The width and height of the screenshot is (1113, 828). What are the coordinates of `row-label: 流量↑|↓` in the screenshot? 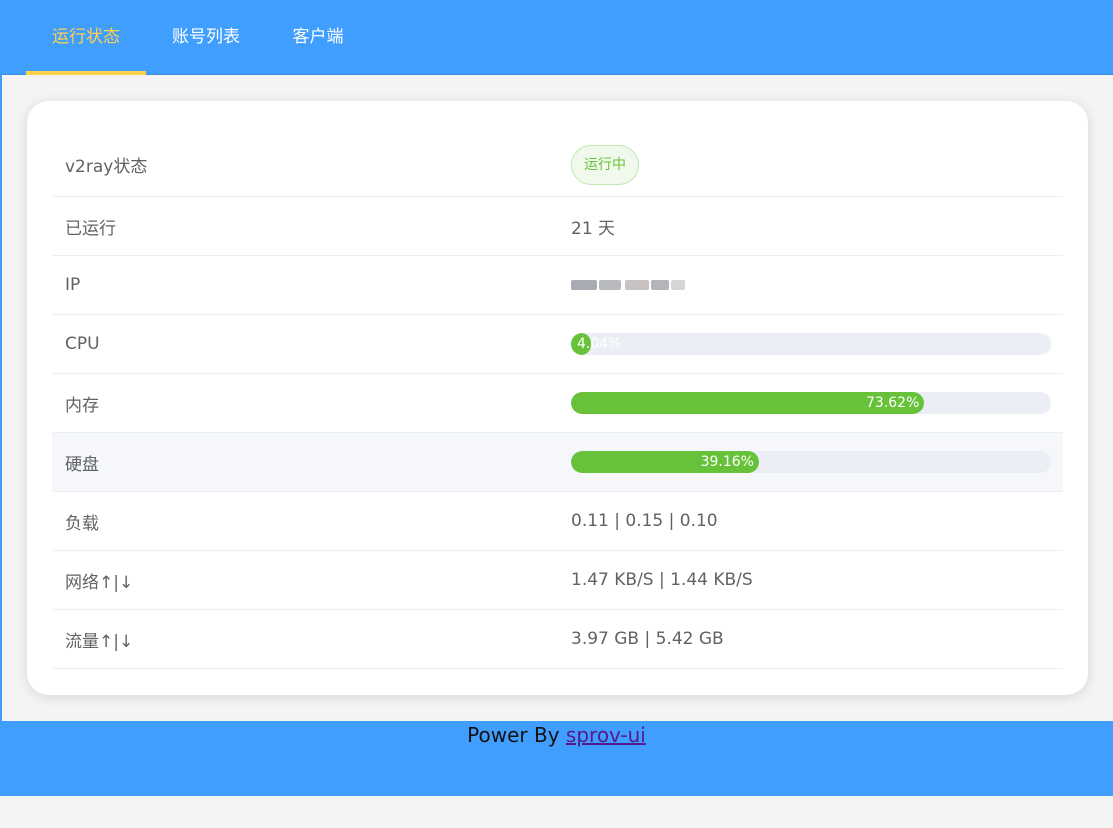 It's located at (99, 641).